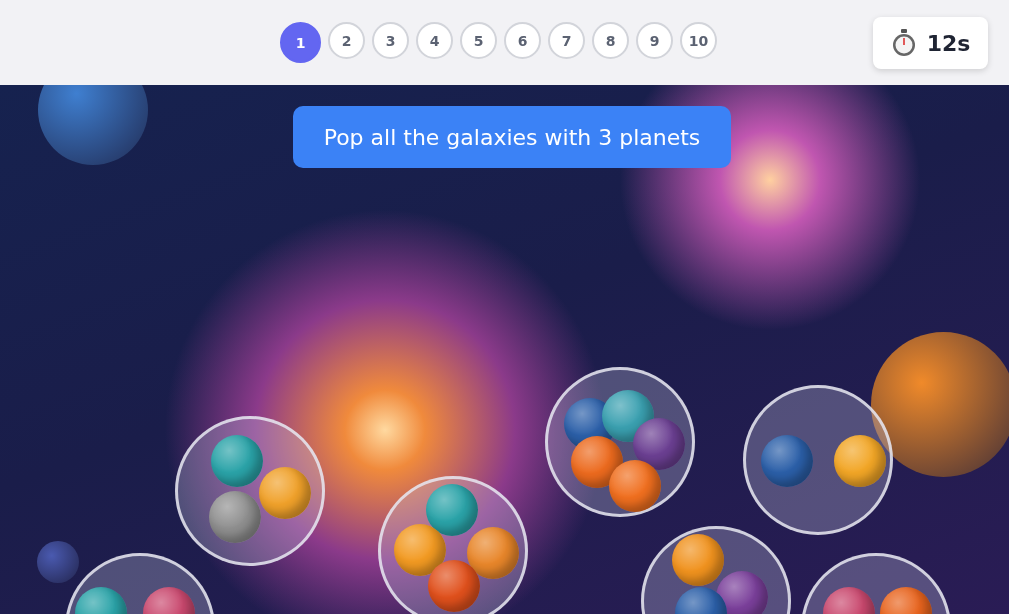 This screenshot has height=614, width=1009. Describe the element at coordinates (478, 40) in the screenshot. I see `level-button: 5` at that location.